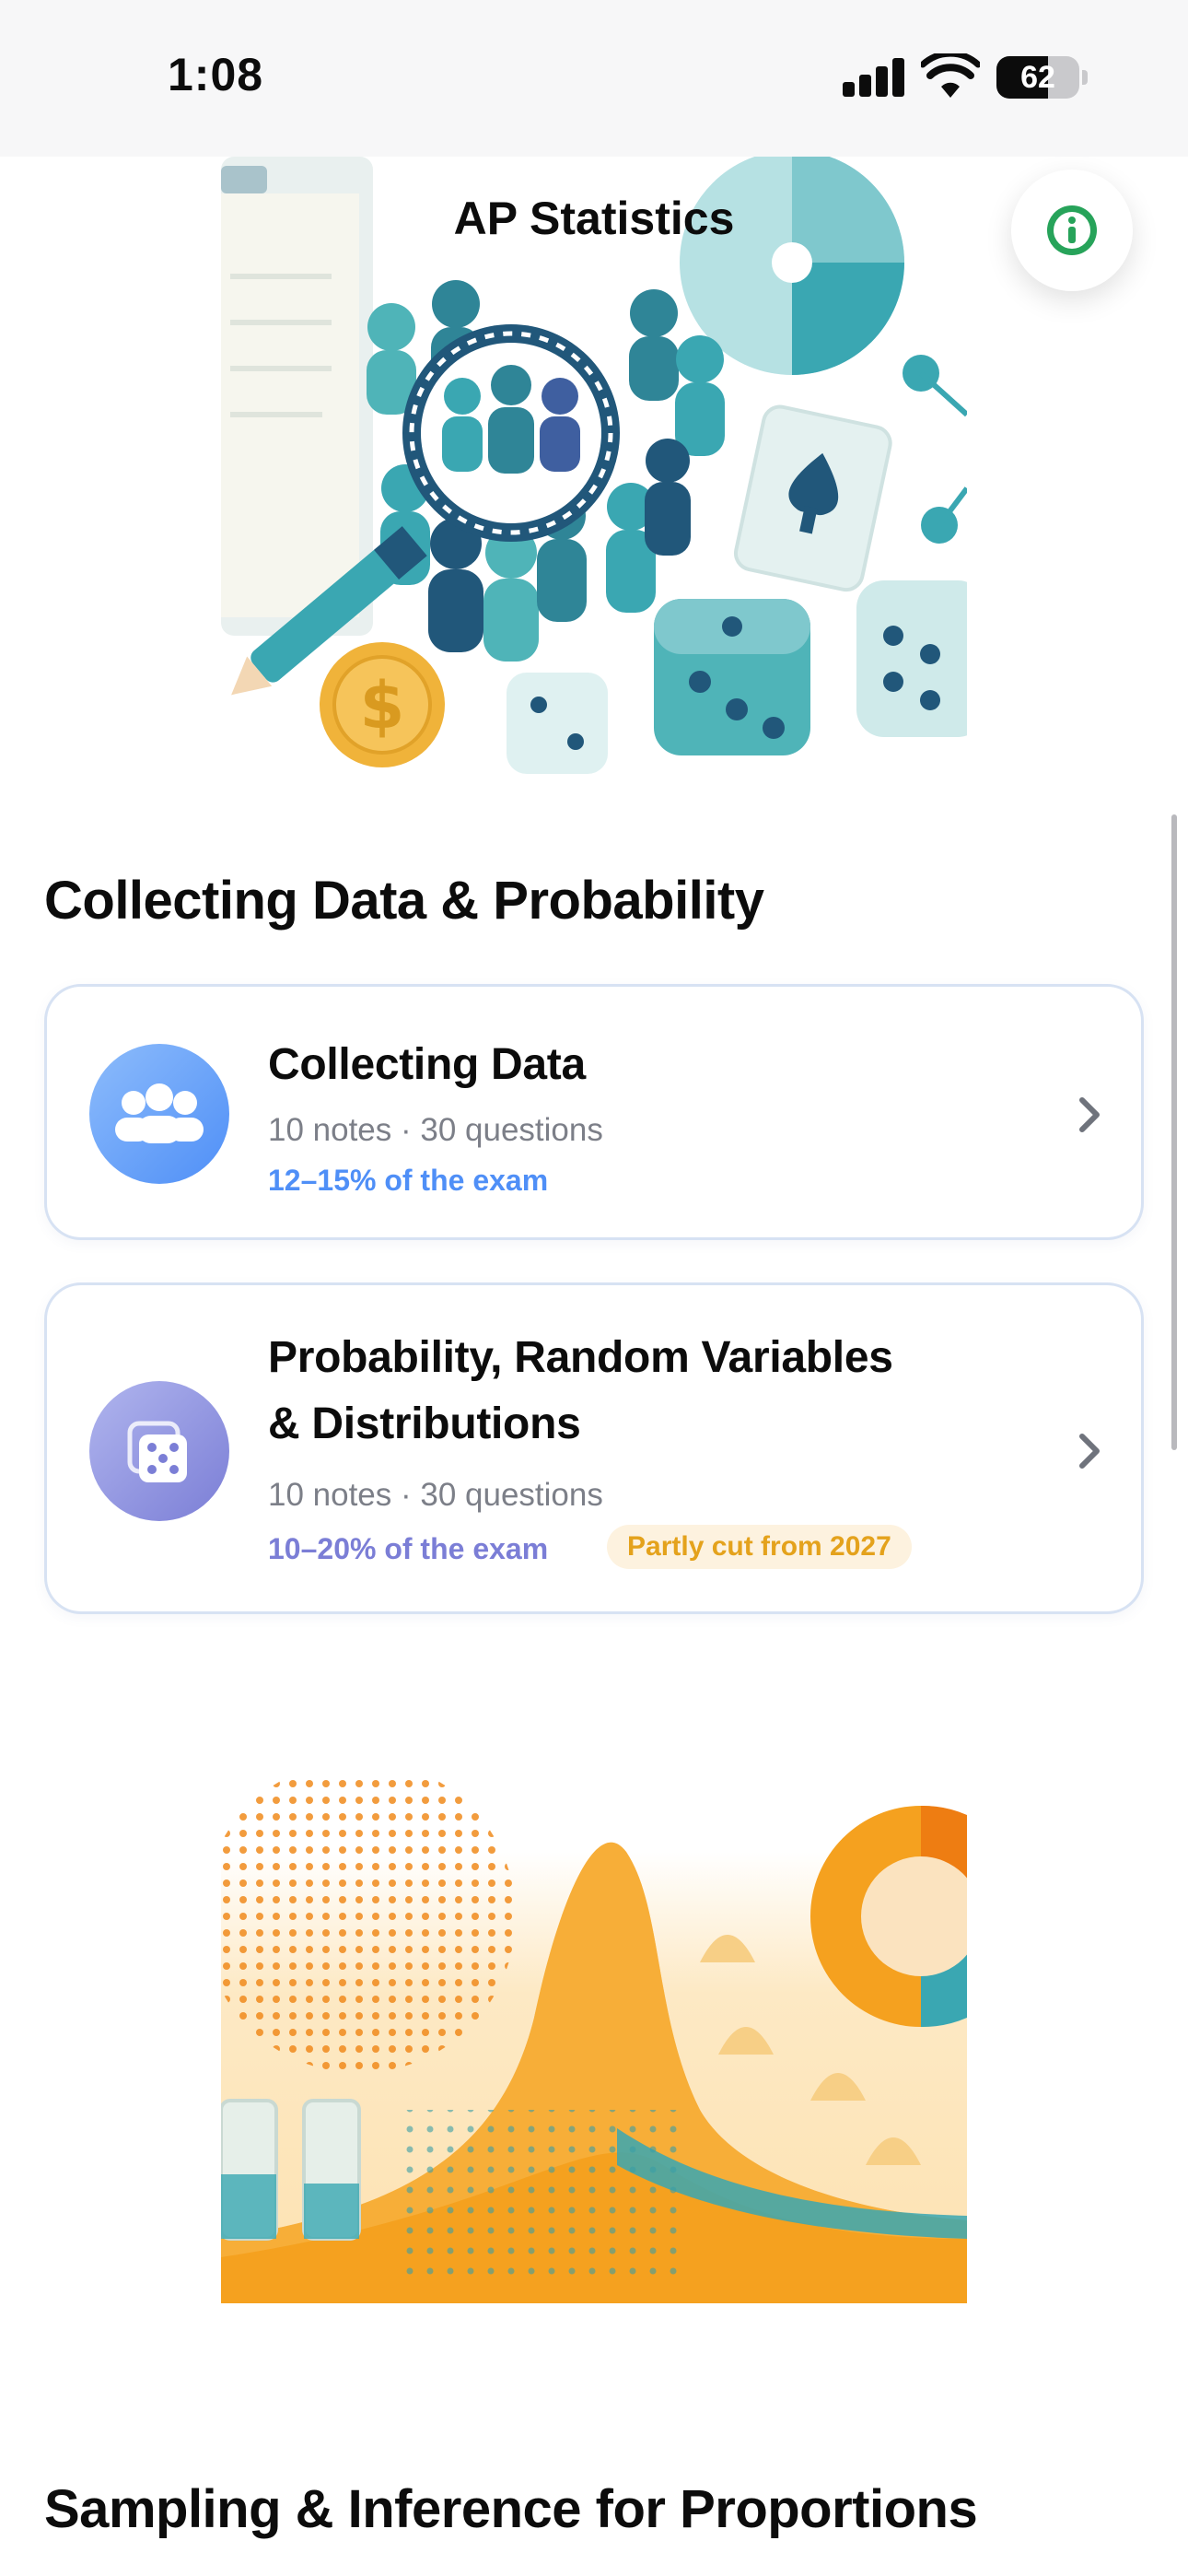  Describe the element at coordinates (594, 2040) in the screenshot. I see `sampling-illustration` at that location.